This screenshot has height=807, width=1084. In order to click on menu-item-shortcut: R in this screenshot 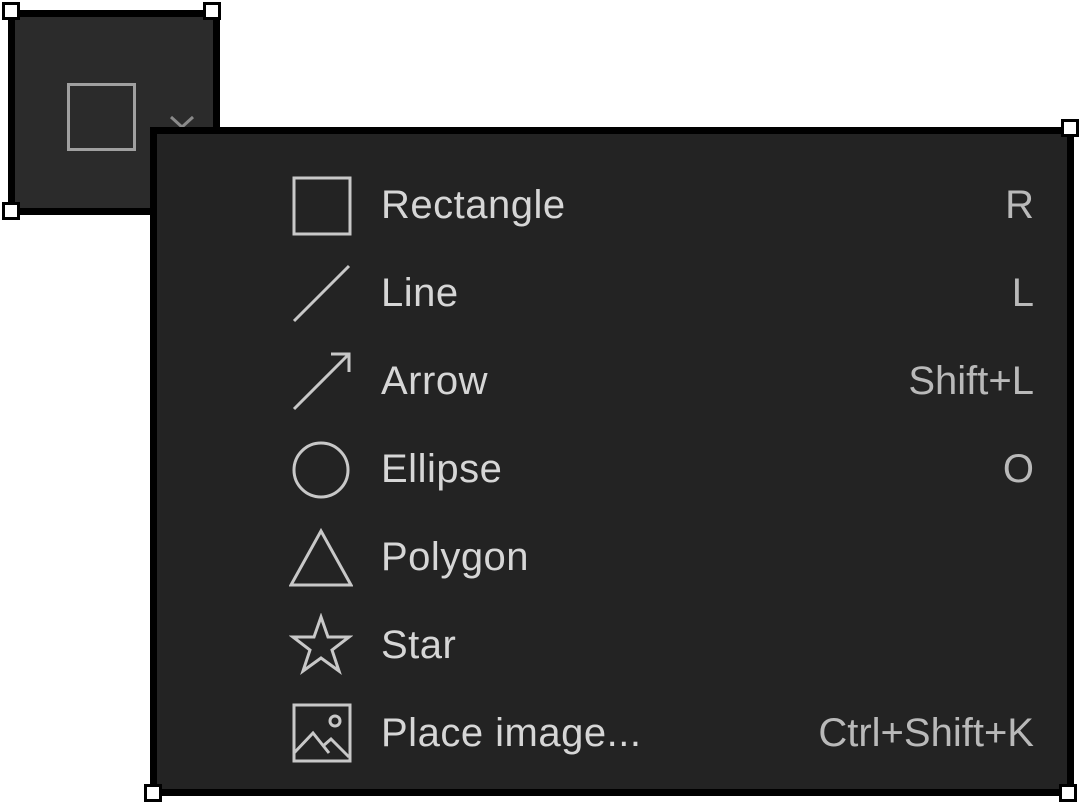, I will do `click(1019, 205)`.